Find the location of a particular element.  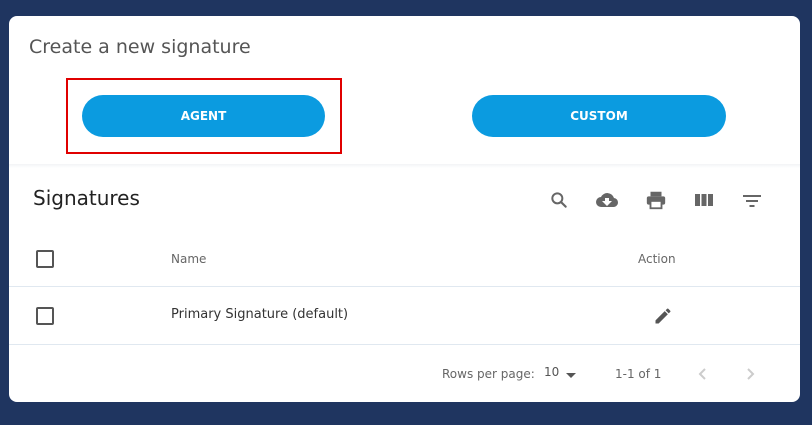

cloud-download-icon is located at coordinates (607, 200).